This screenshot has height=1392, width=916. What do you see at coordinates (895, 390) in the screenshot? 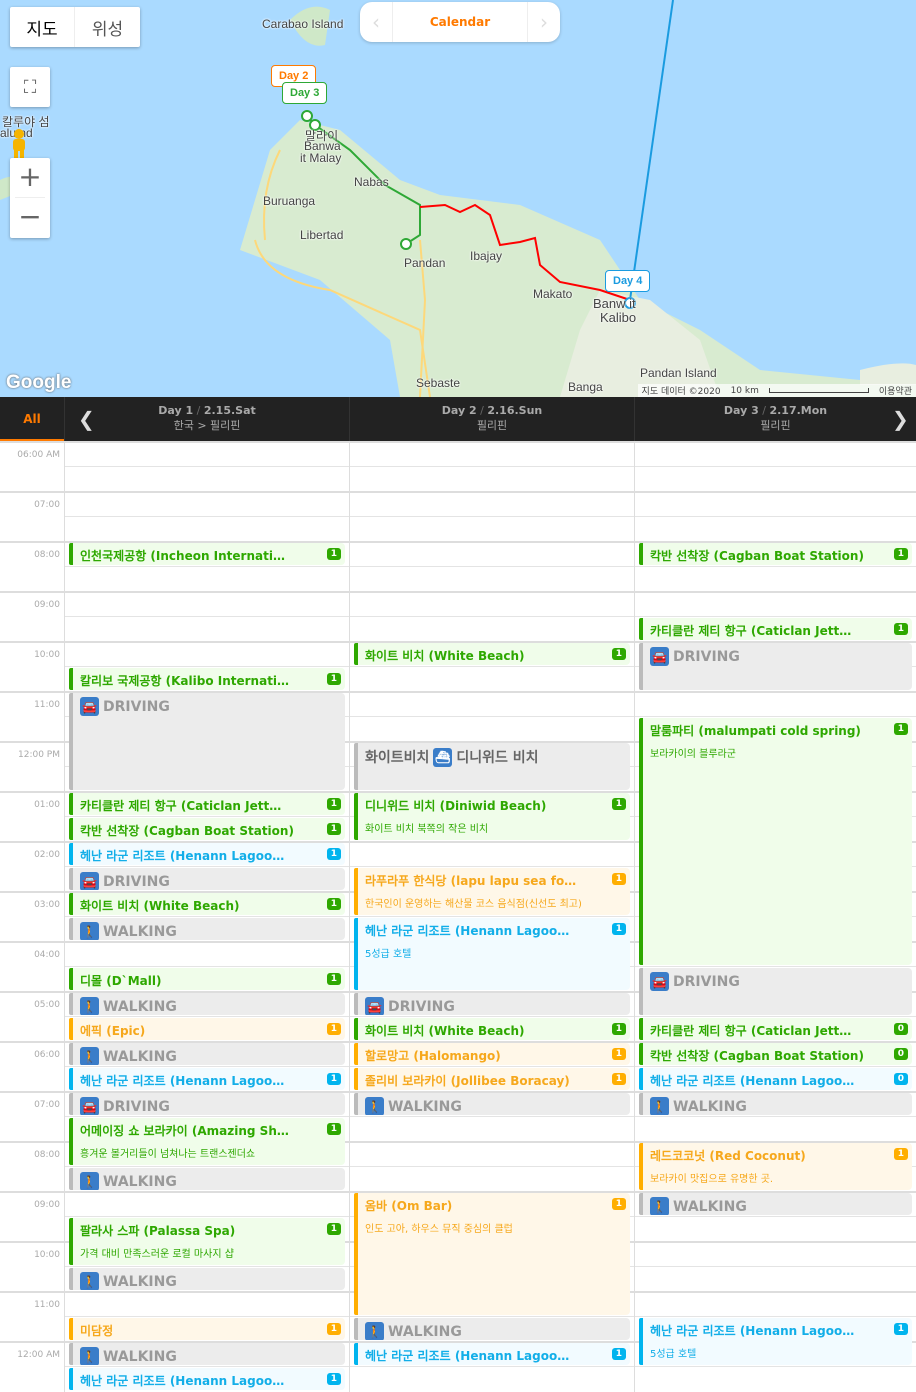
I see `terms-link: 이용약관` at bounding box center [895, 390].